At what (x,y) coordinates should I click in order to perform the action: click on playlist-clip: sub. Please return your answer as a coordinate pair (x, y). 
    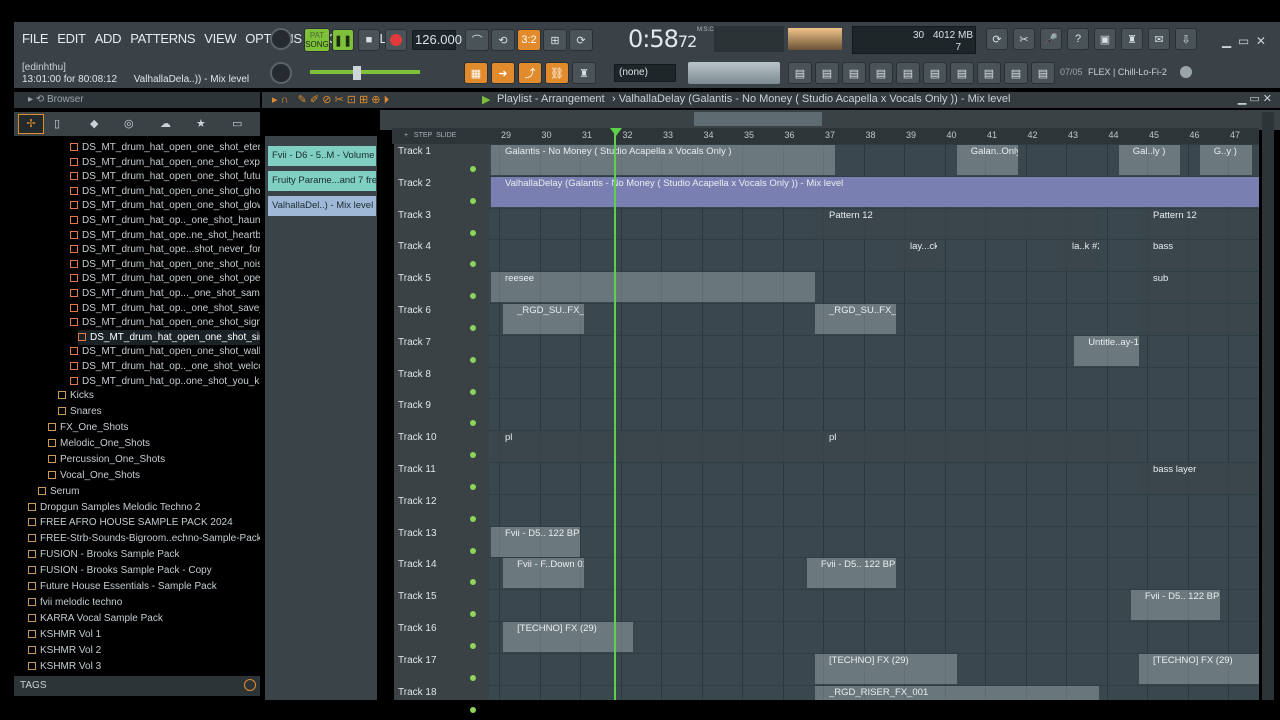
    Looking at the image, I should click on (1199, 287).